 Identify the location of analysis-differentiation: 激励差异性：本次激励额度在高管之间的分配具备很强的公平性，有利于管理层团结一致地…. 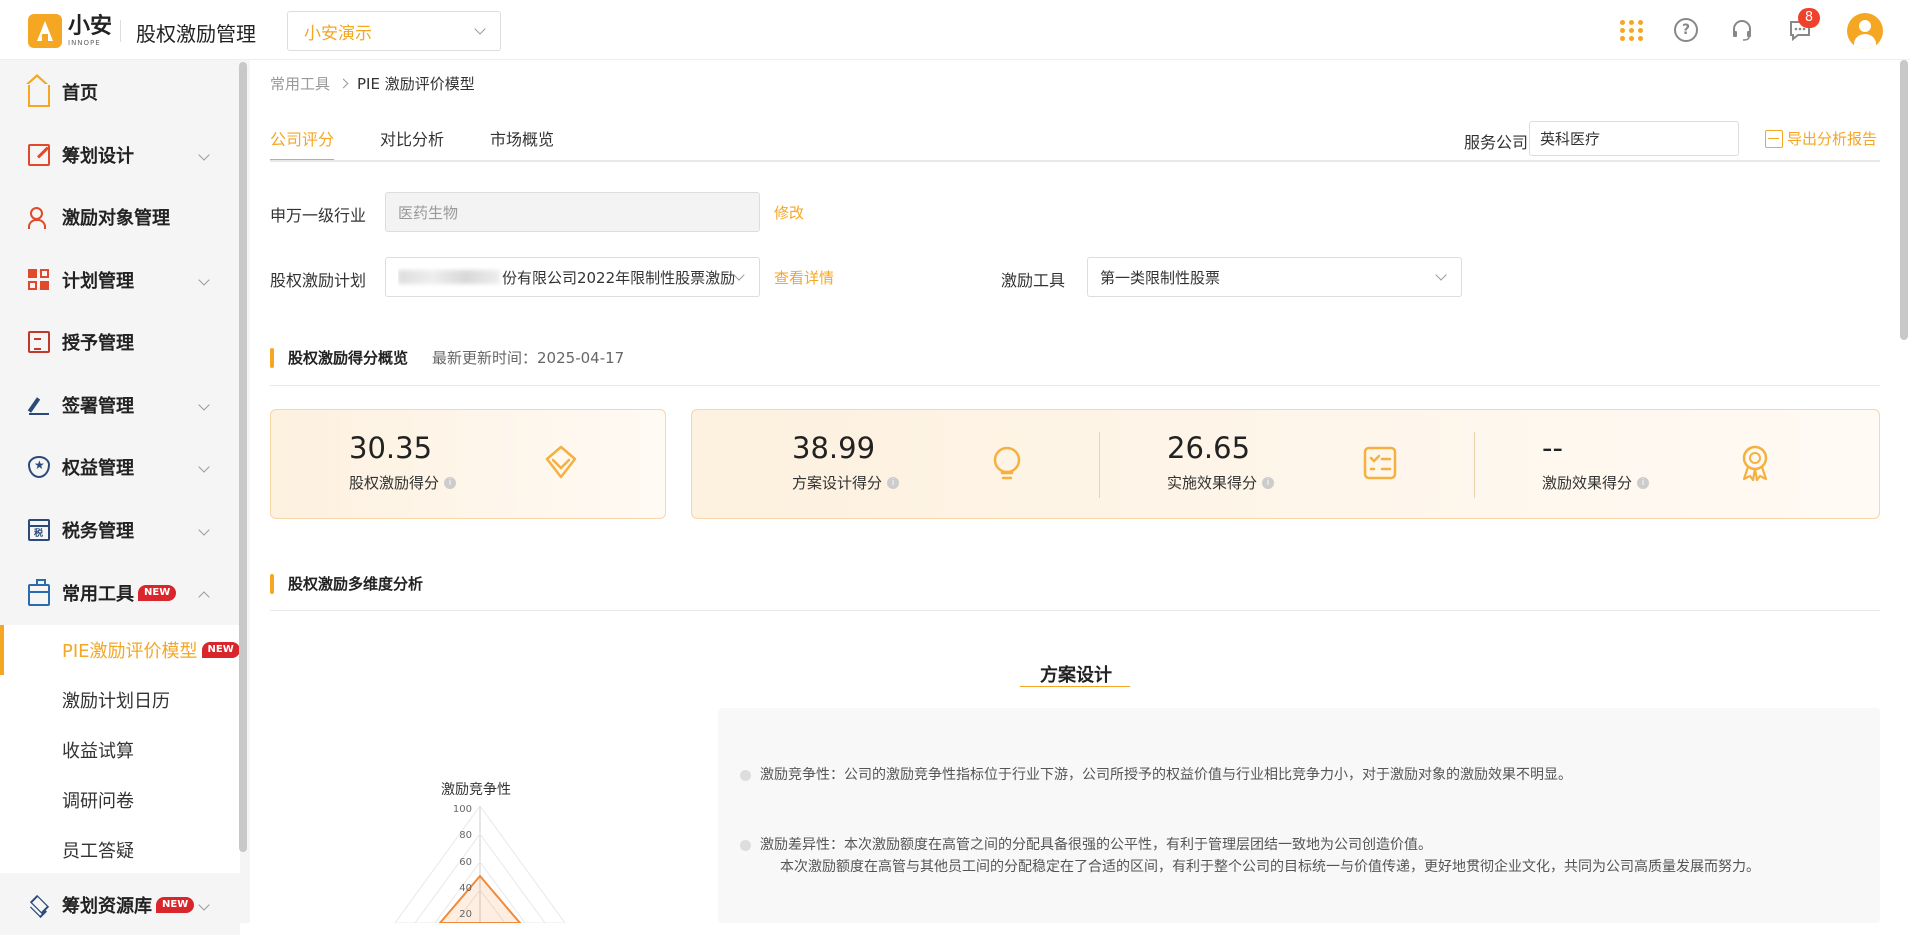
(1086, 845).